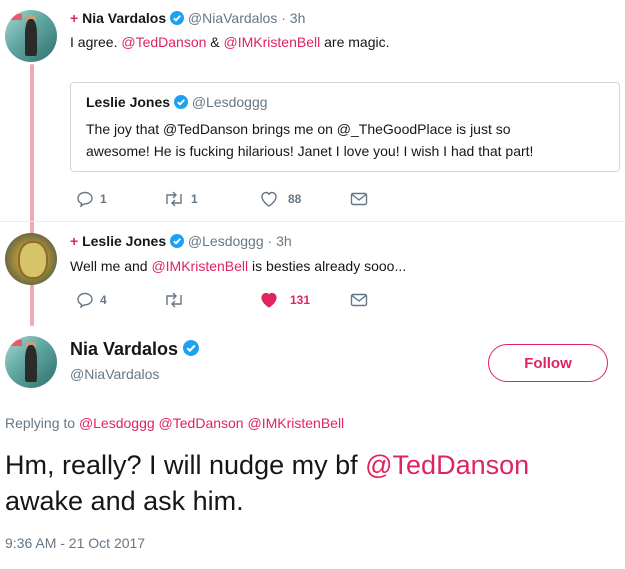 The width and height of the screenshot is (625, 569). Describe the element at coordinates (355, 42) in the screenshot. I see `text-segment: are magic.` at that location.